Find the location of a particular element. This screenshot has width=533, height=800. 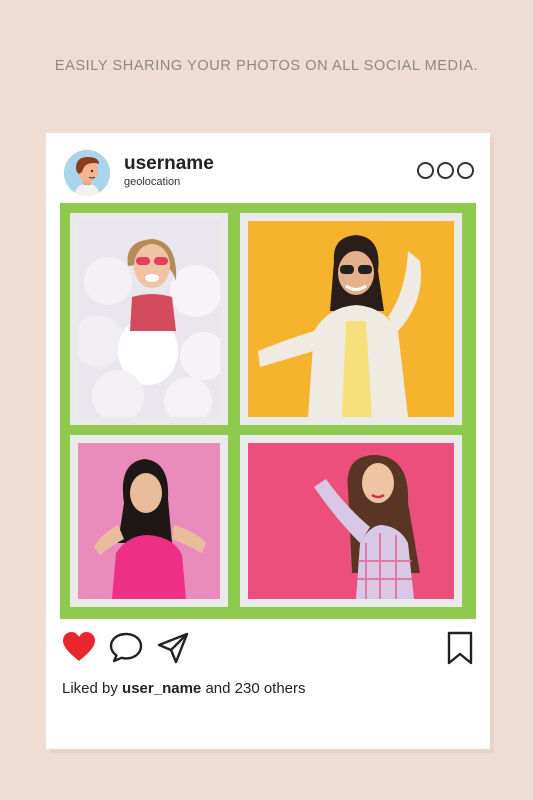

photo-balloons is located at coordinates (149, 319).